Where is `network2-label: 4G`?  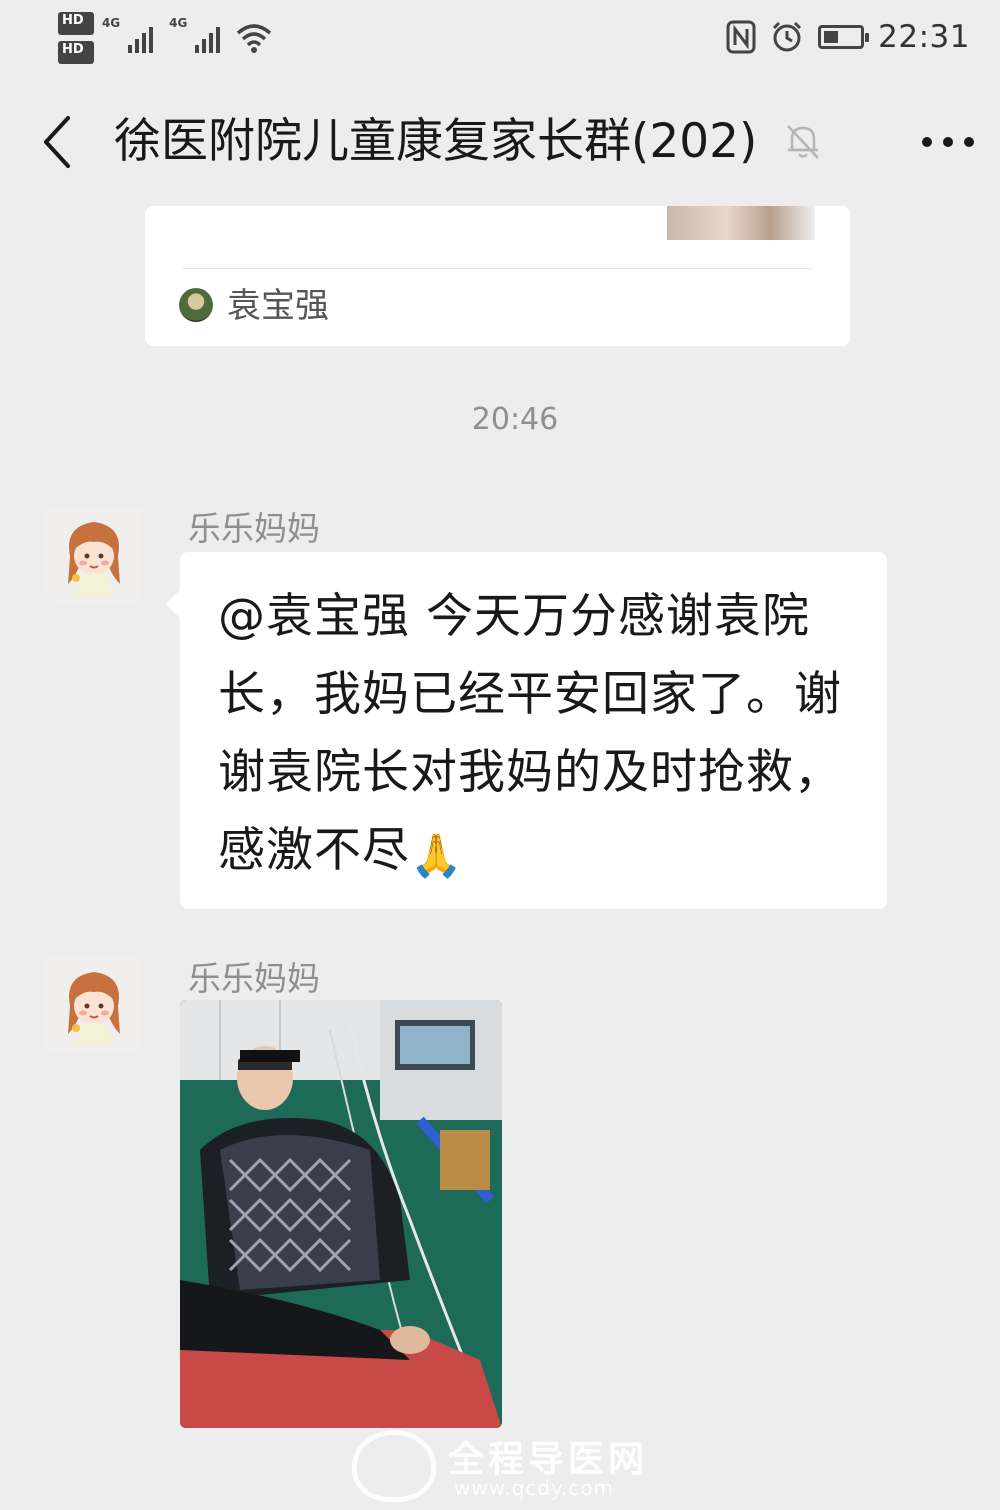
network2-label: 4G is located at coordinates (178, 23).